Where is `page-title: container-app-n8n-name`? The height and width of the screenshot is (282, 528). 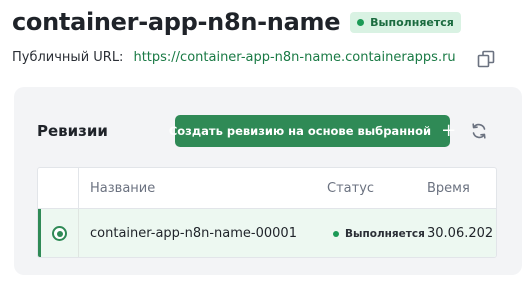
page-title: container-app-n8n-name is located at coordinates (176, 22).